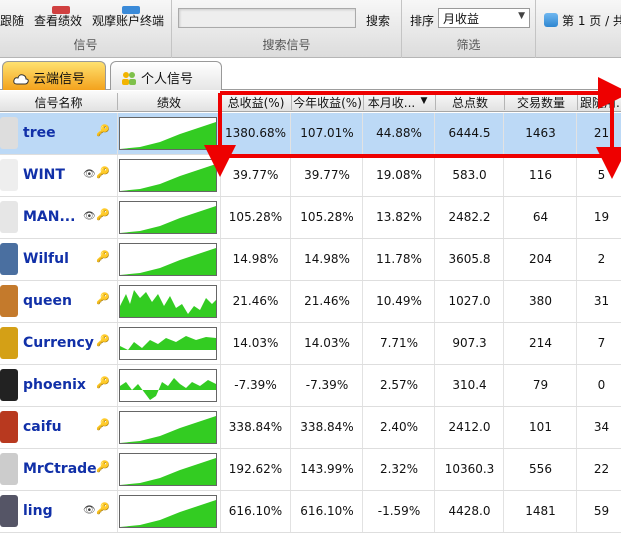  I want to click on search-group-label: 搜索信号, so click(286, 45).